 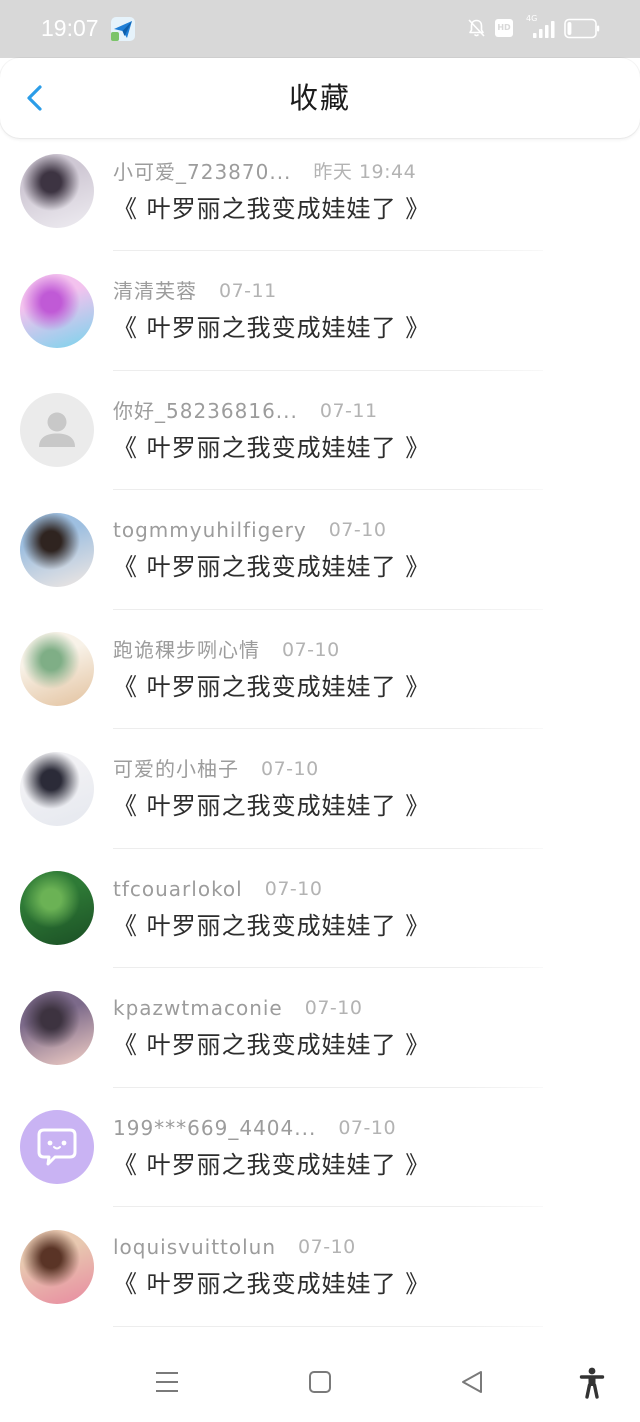 I want to click on meta-row: 小可爱_723870... 昨天 19:44, so click(x=264, y=172).